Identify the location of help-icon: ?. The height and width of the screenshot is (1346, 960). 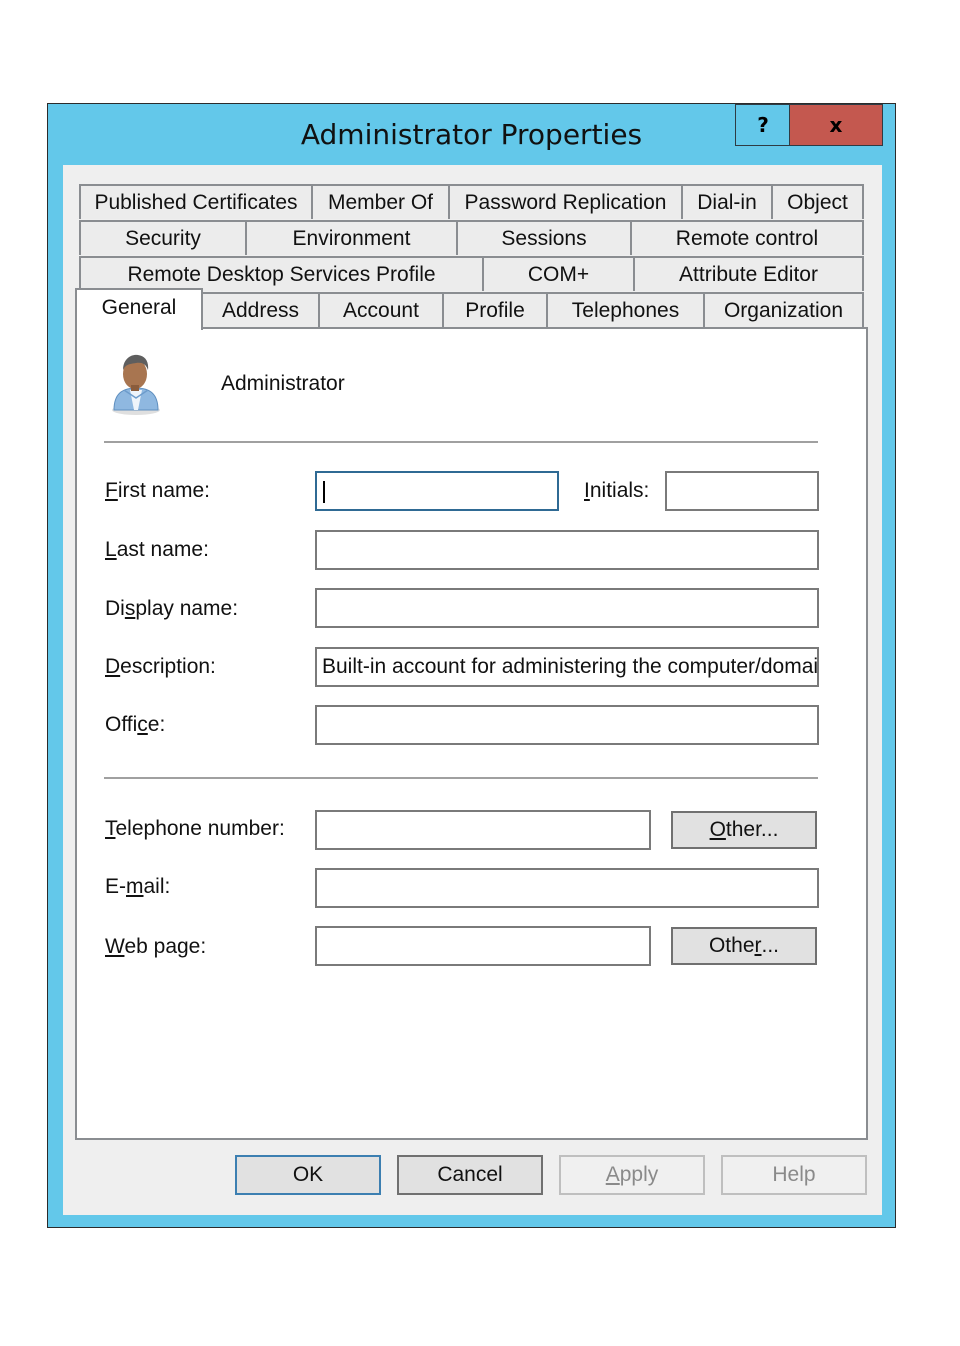
(763, 125).